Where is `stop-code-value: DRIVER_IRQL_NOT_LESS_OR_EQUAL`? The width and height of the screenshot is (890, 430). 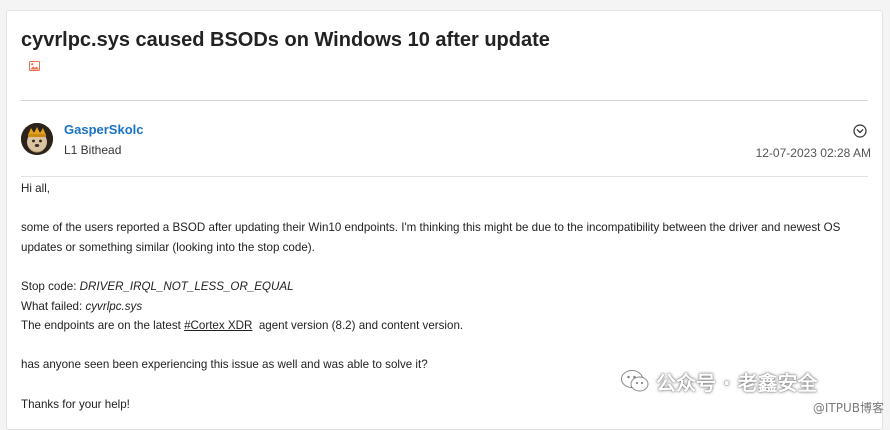 stop-code-value: DRIVER_IRQL_NOT_LESS_OR_EQUAL is located at coordinates (186, 286).